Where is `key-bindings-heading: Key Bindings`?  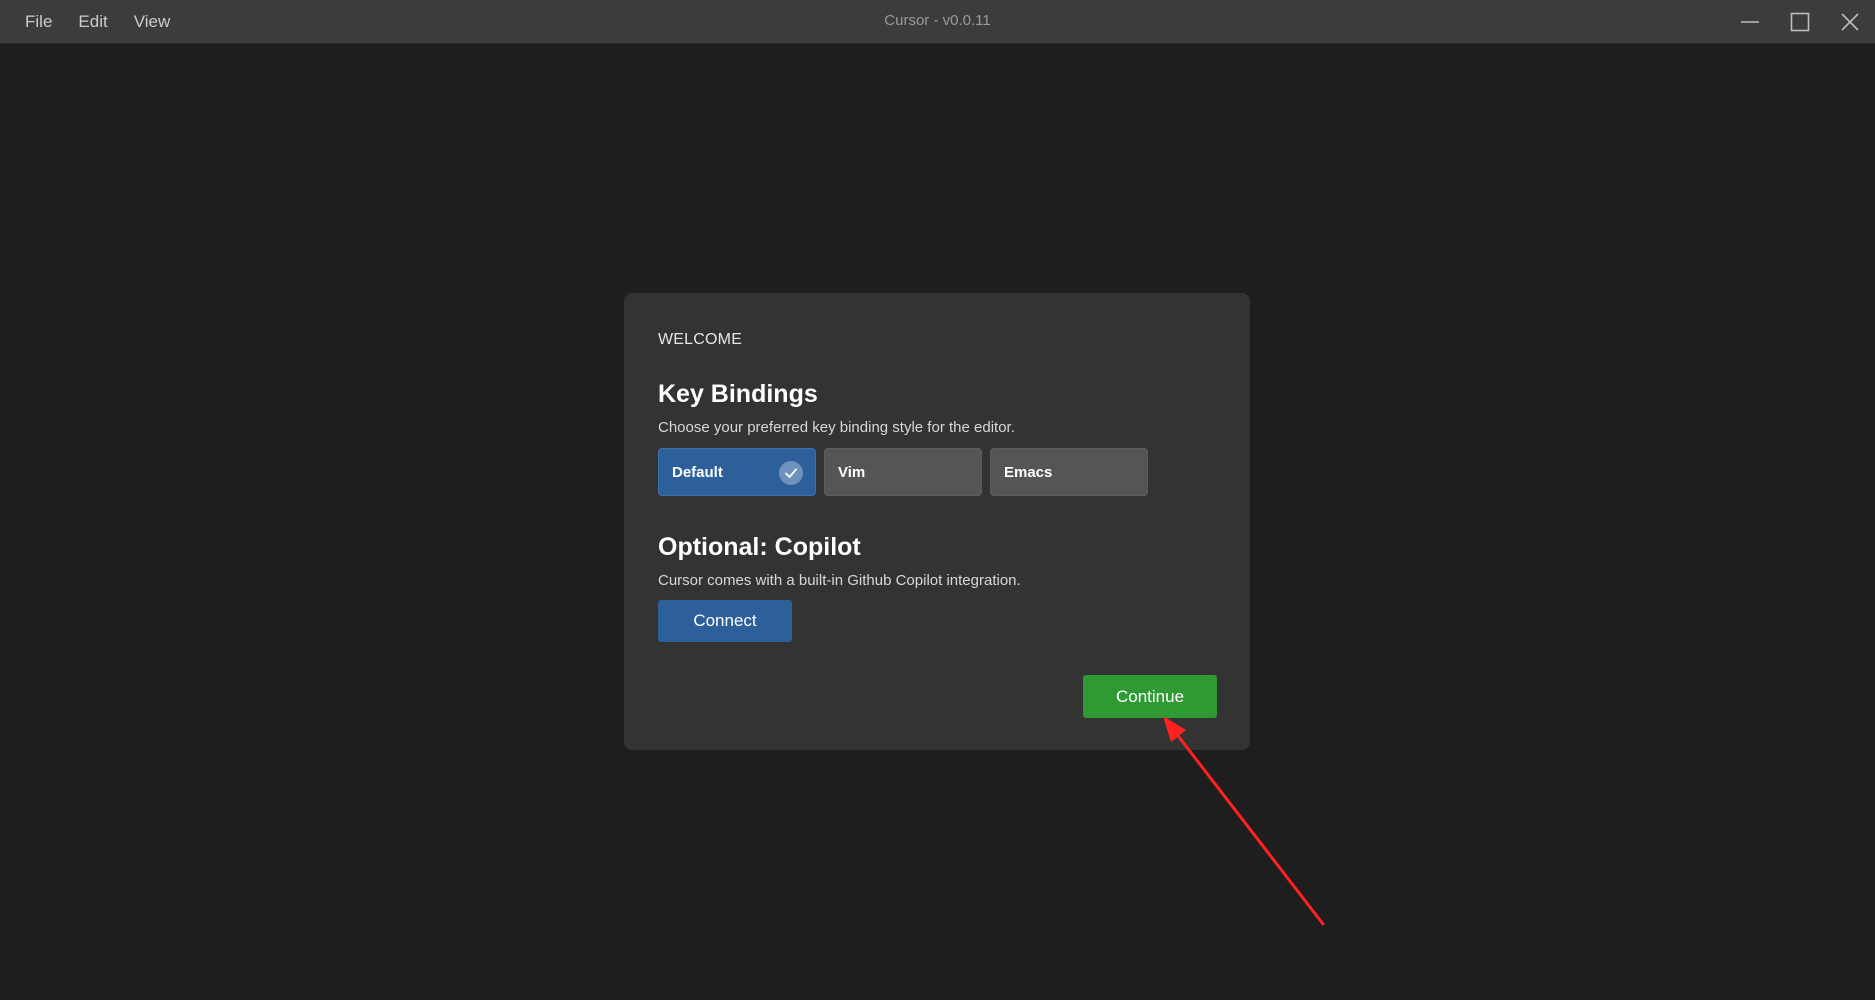
key-bindings-heading: Key Bindings is located at coordinates (738, 394).